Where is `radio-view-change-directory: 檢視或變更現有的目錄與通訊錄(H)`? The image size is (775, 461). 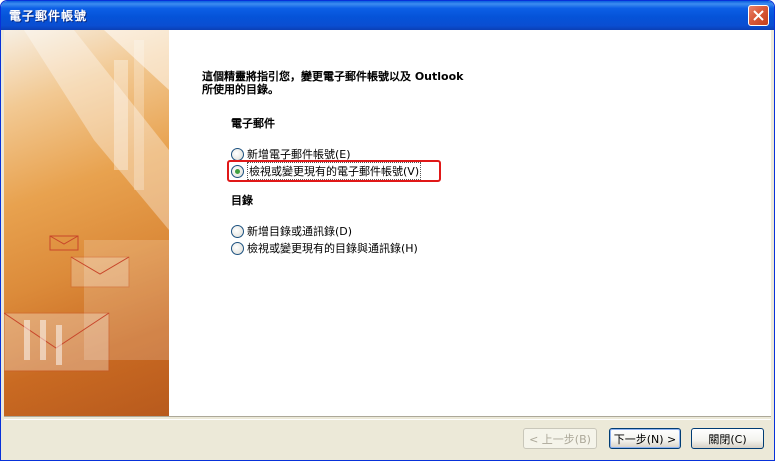
radio-view-change-directory: 檢視或變更現有的目錄與通訊錄(H) is located at coordinates (324, 248).